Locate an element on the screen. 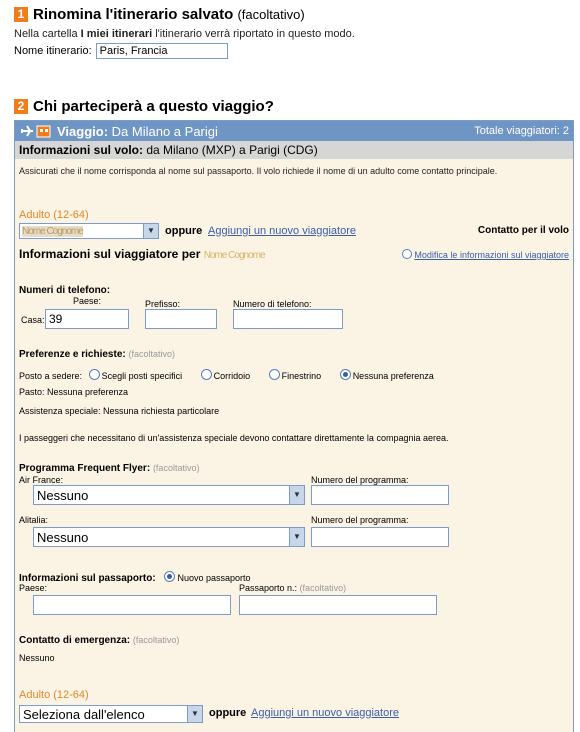 The width and height of the screenshot is (580, 732). seat-option-aisle: Corridoio is located at coordinates (225, 375).